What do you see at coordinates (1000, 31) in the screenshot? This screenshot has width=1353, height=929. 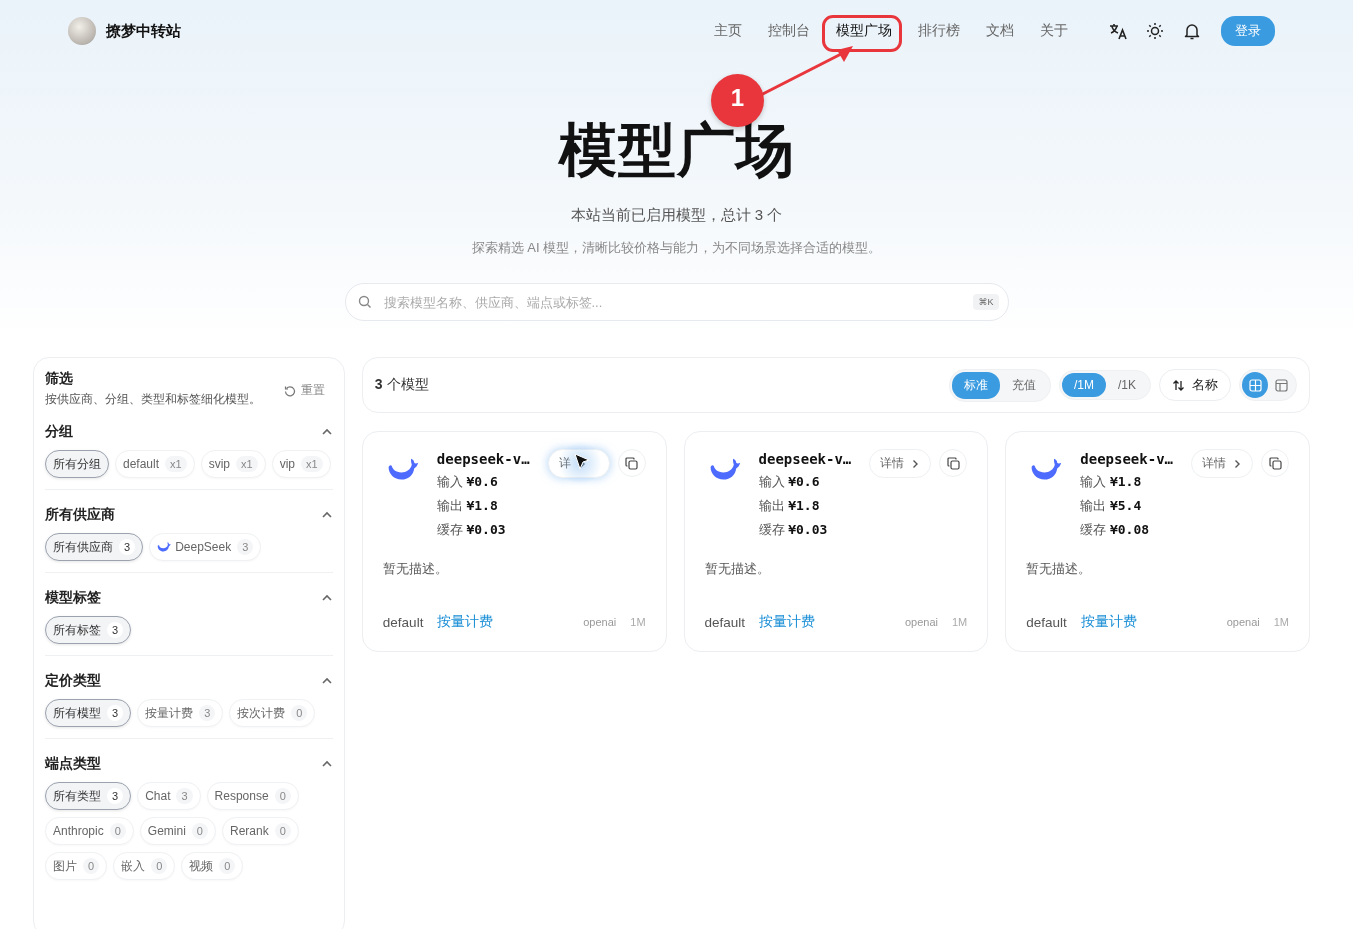 I see `nav-link: 文档` at bounding box center [1000, 31].